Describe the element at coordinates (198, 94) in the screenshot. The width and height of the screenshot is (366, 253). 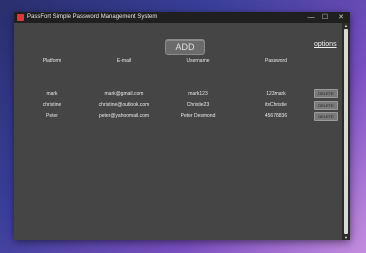
I see `cell-username: mark123` at that location.